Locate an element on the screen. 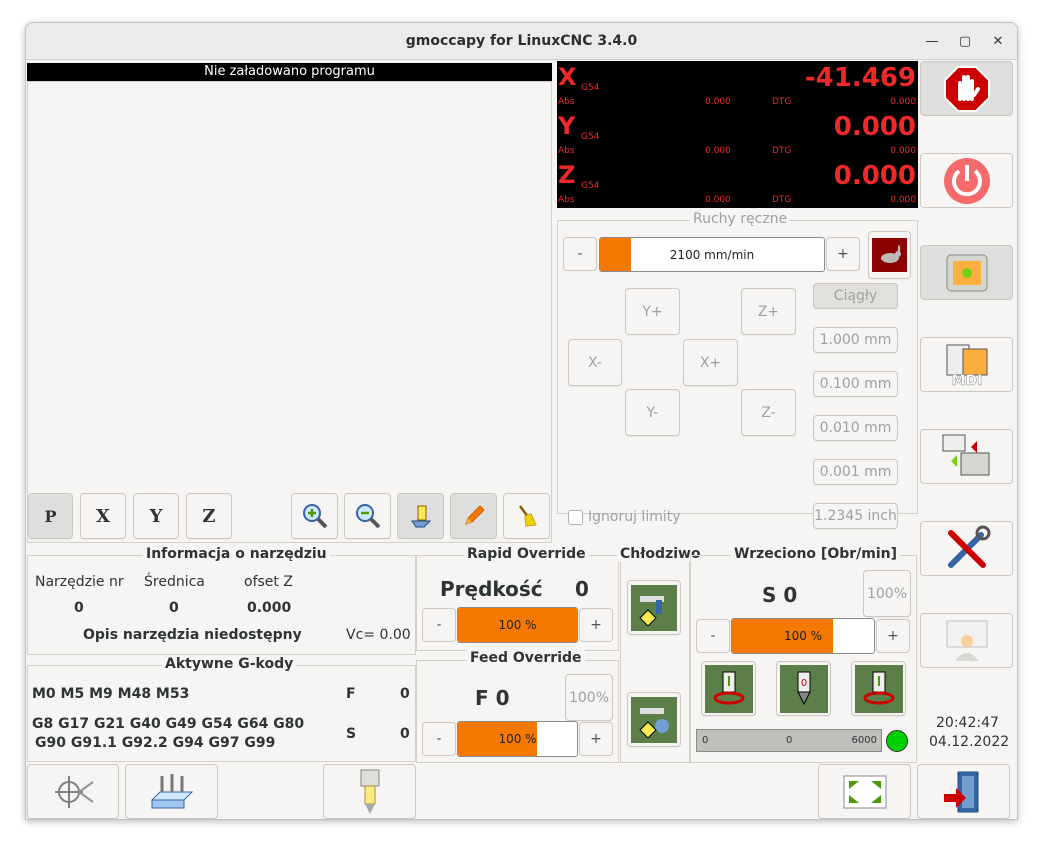 The height and width of the screenshot is (848, 1043). spindle-bar-min: 0 is located at coordinates (705, 740).